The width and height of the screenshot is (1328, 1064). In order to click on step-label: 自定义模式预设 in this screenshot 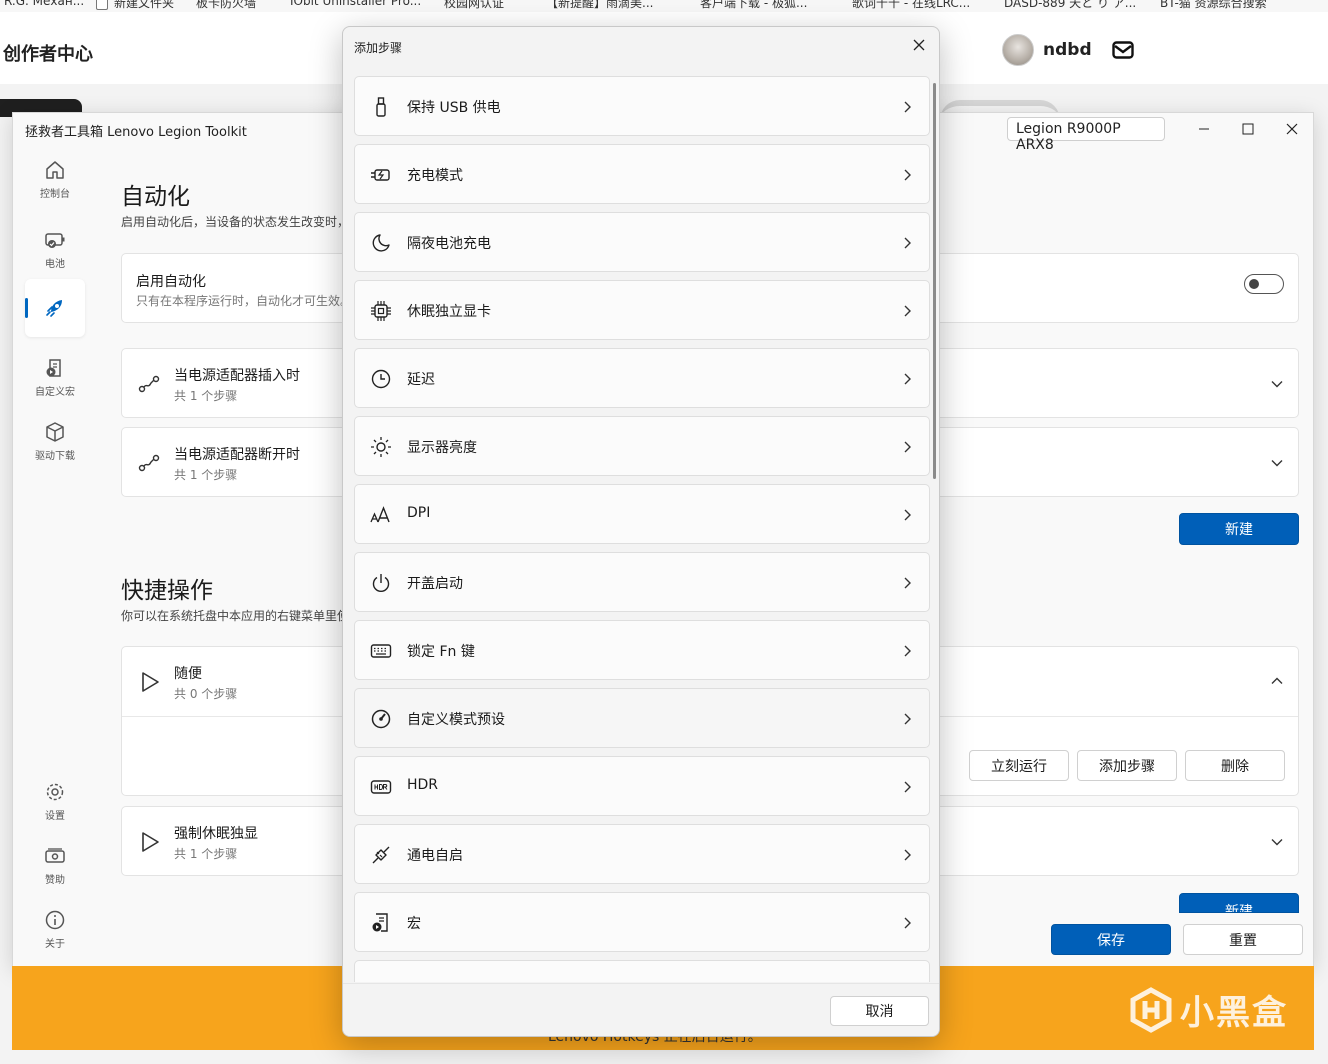, I will do `click(456, 720)`.